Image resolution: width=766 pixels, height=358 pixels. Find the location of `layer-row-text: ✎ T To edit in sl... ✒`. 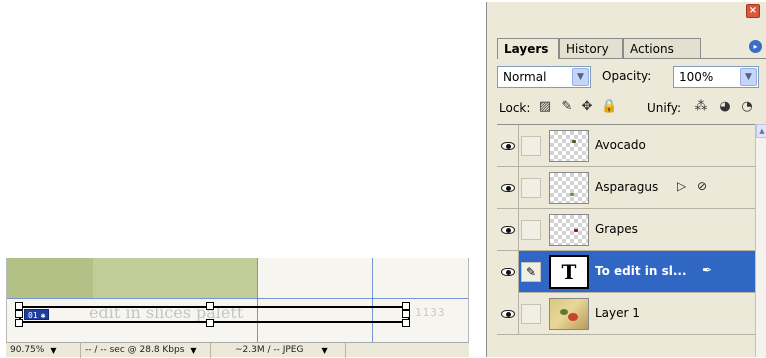

layer-row-text: ✎ T To edit in sl... ✒ is located at coordinates (626, 272).